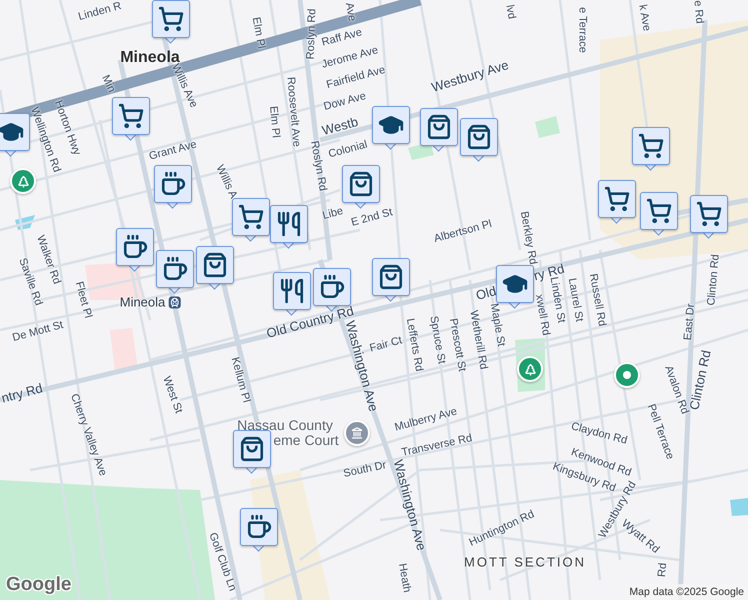 This screenshot has height=600, width=748. Describe the element at coordinates (690, 322) in the screenshot. I see `street-label: East Dr` at that location.